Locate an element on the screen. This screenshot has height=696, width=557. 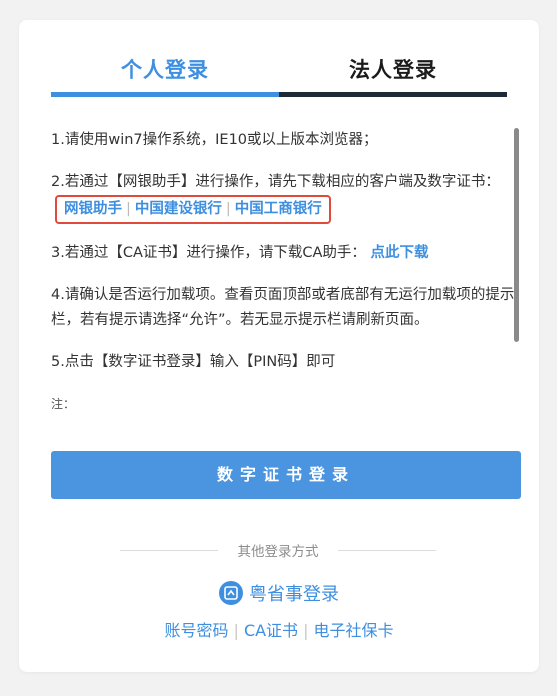
instructions-scrollbar is located at coordinates (517, 288).